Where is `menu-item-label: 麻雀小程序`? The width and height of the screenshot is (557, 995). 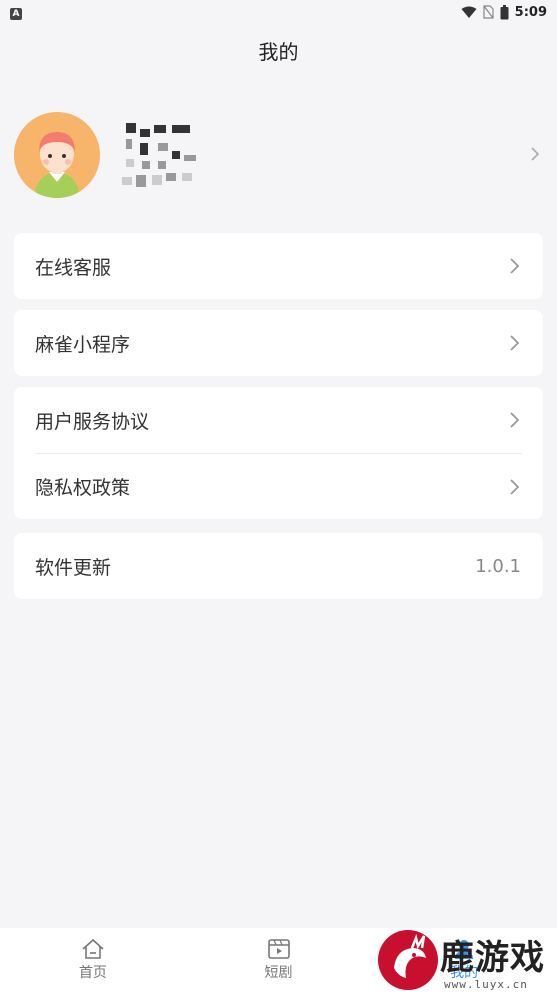 menu-item-label: 麻雀小程序 is located at coordinates (83, 344).